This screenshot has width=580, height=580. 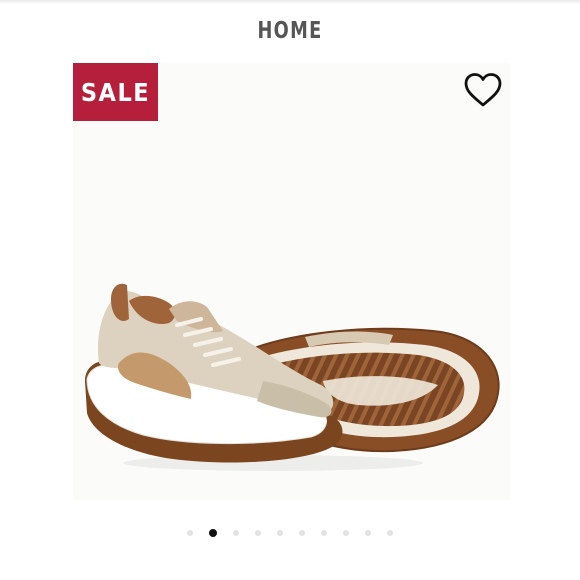 I want to click on wishlist-button, so click(x=483, y=90).